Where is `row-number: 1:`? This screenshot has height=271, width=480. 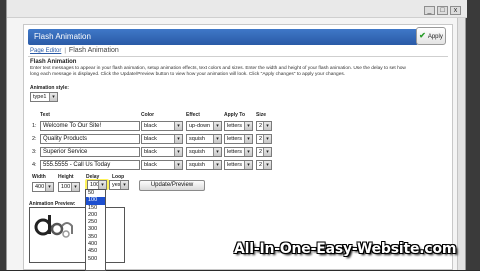 row-number: 1: is located at coordinates (34, 126).